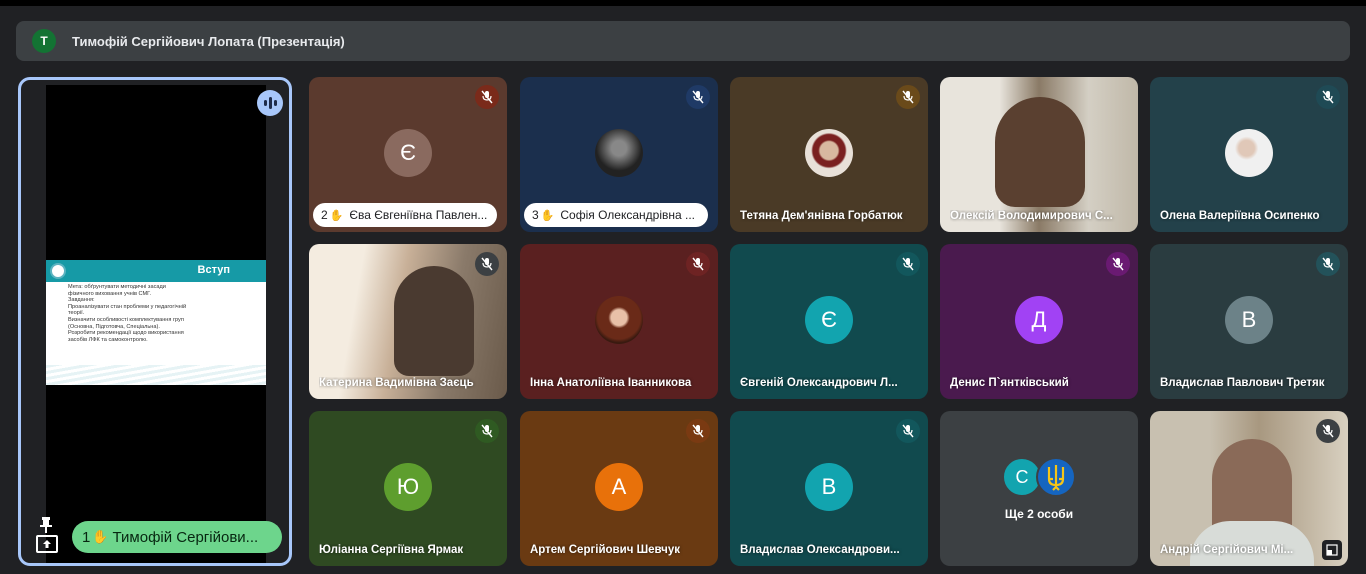 The height and width of the screenshot is (574, 1366). I want to click on participant-name: Тетяна Дем'янівна Горбатюк, so click(821, 216).